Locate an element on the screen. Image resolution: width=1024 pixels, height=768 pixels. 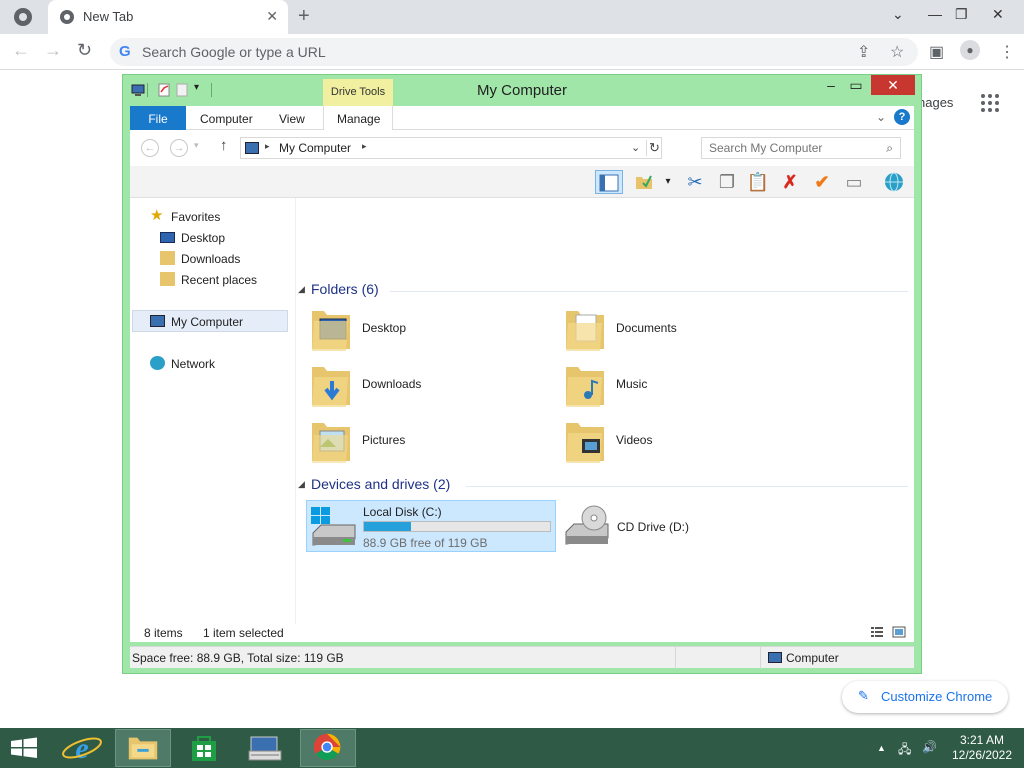
new-tab-button: + is located at coordinates (304, 16).